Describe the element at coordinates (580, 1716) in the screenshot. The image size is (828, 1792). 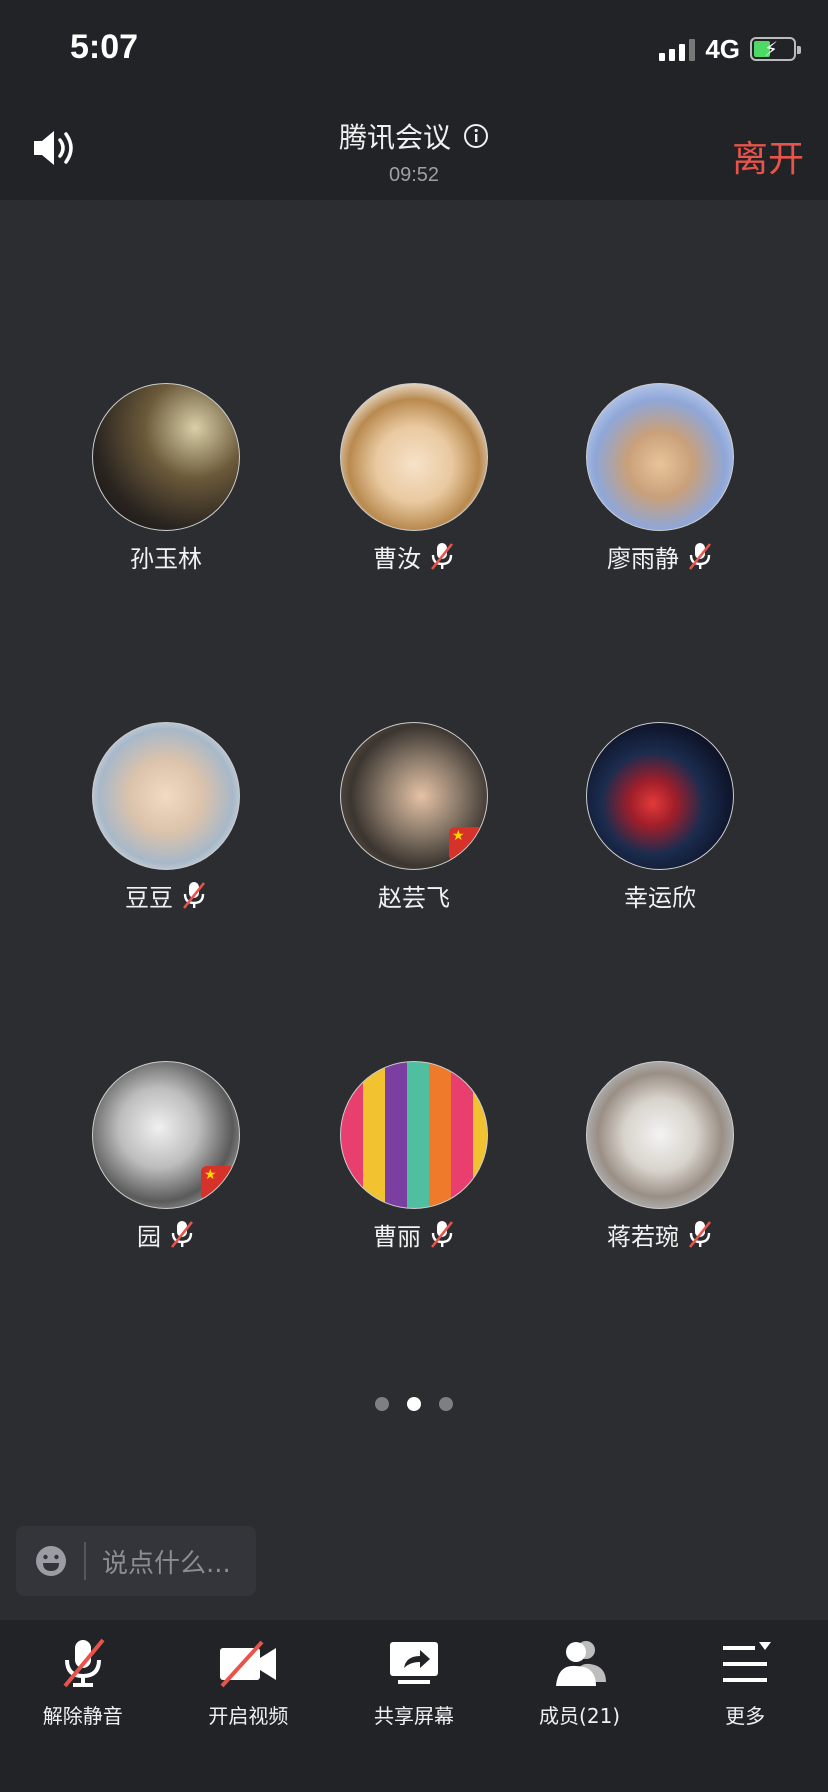
I see `members-label: 成员(21)` at that location.